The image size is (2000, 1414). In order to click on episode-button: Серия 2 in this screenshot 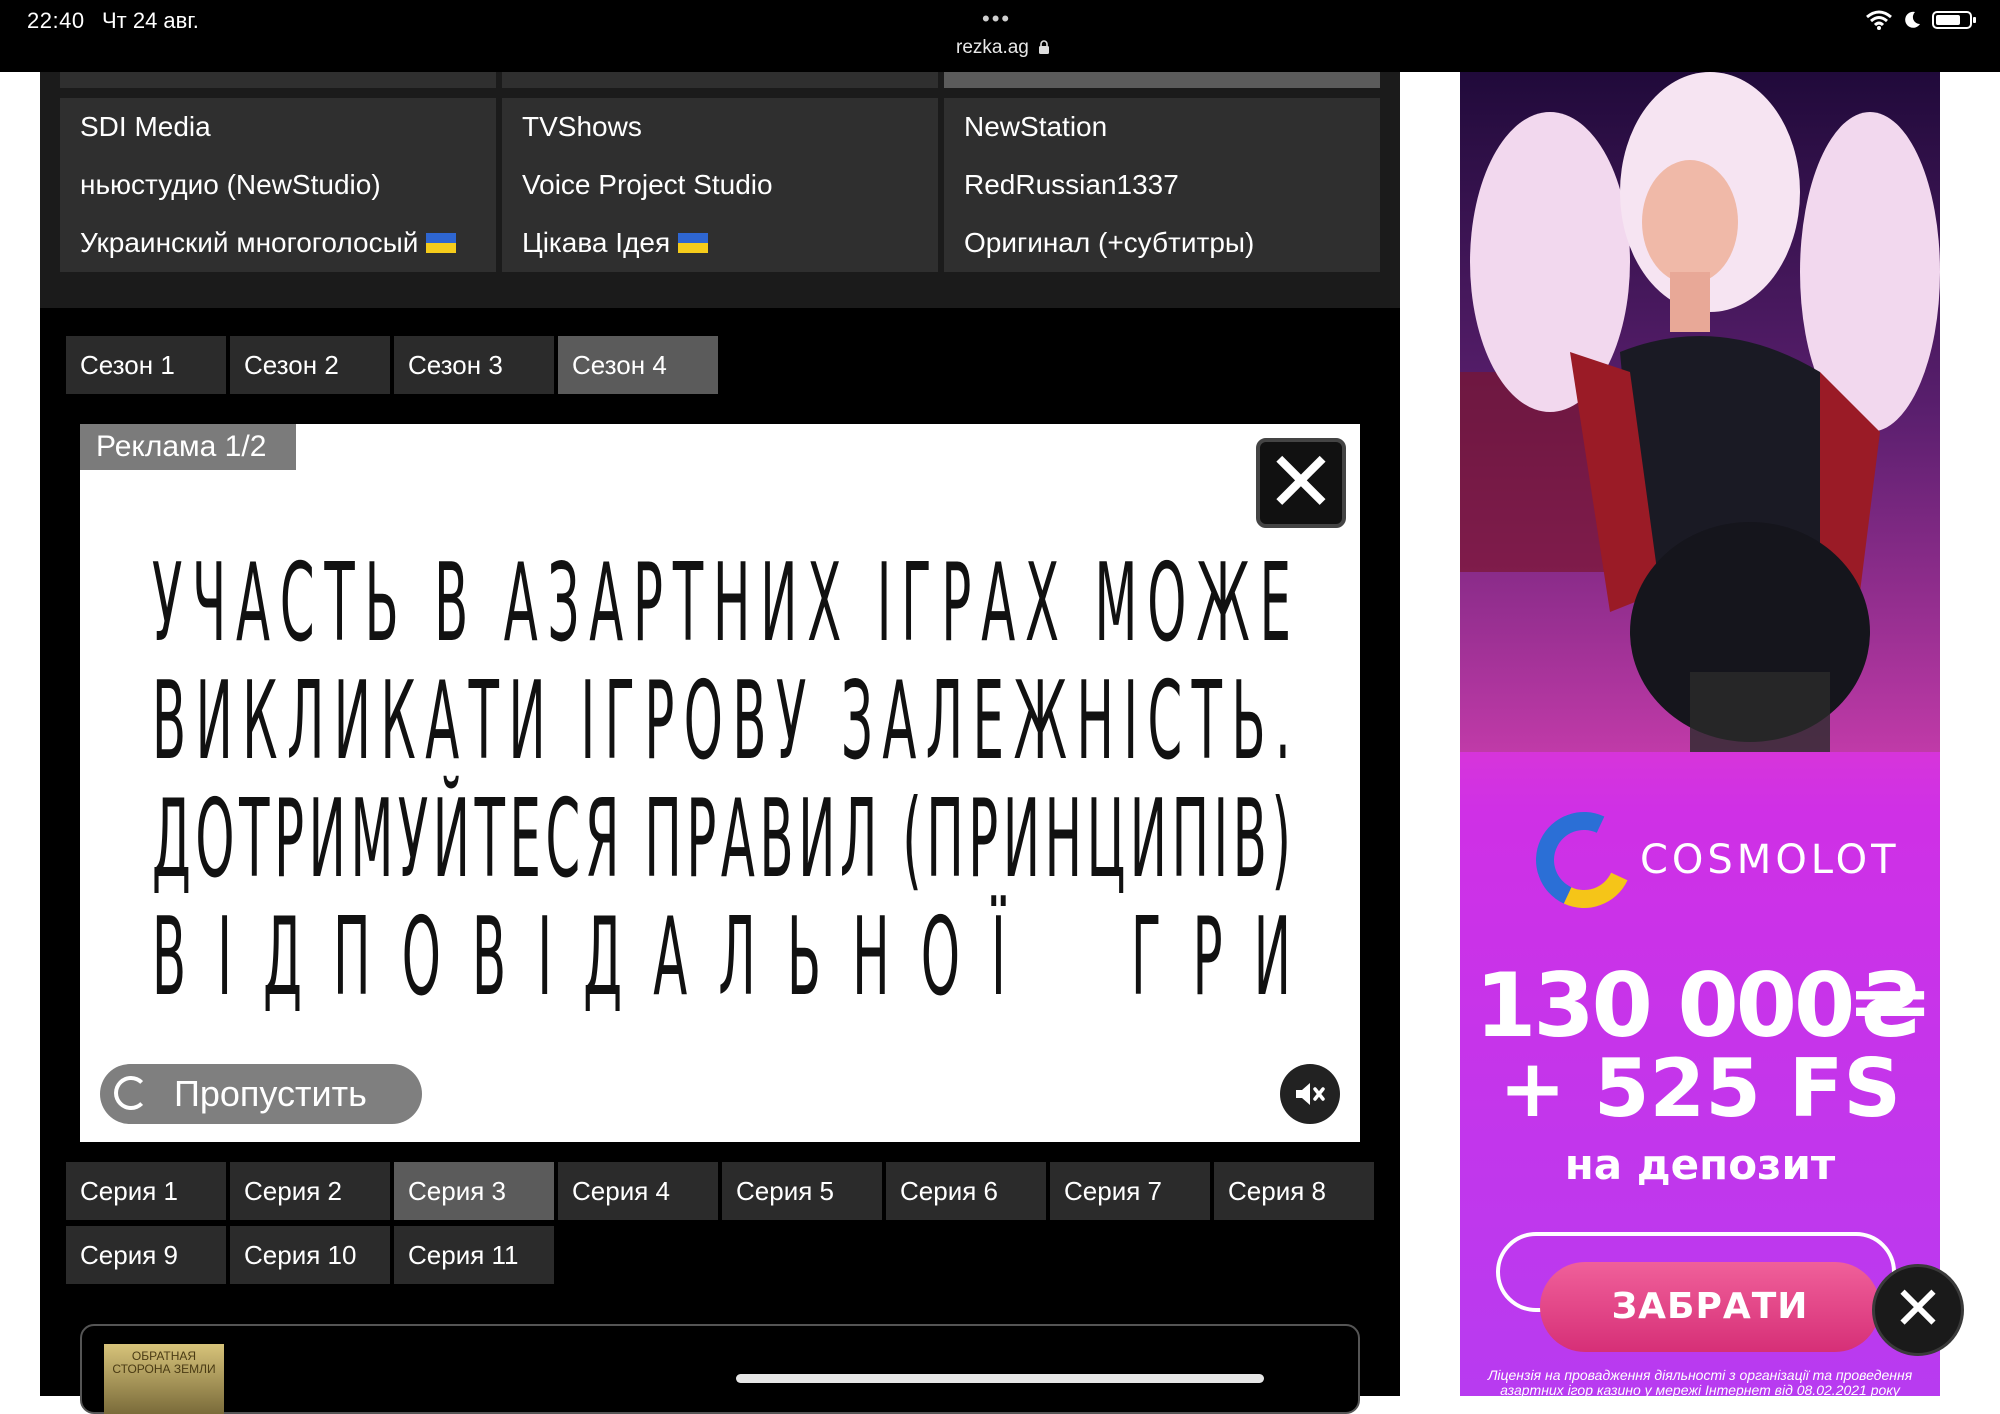, I will do `click(310, 1191)`.